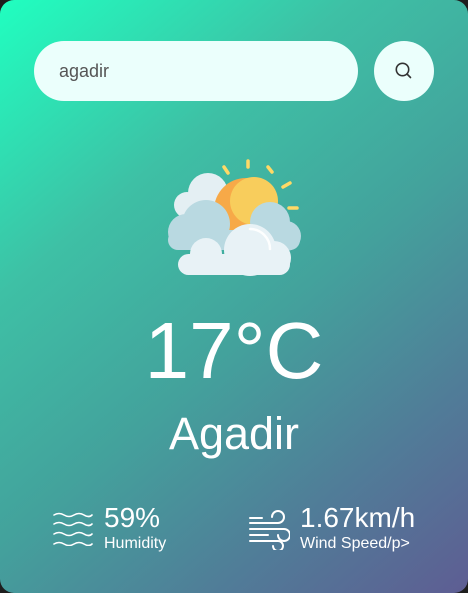  I want to click on city-name: Agadir, so click(234, 433).